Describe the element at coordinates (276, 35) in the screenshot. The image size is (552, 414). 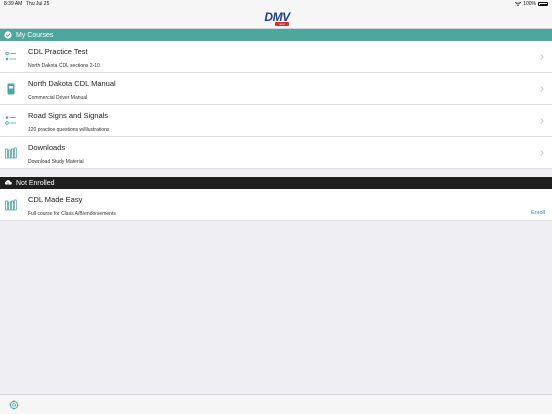
I see `section-header-my-courses: My Courses` at that location.